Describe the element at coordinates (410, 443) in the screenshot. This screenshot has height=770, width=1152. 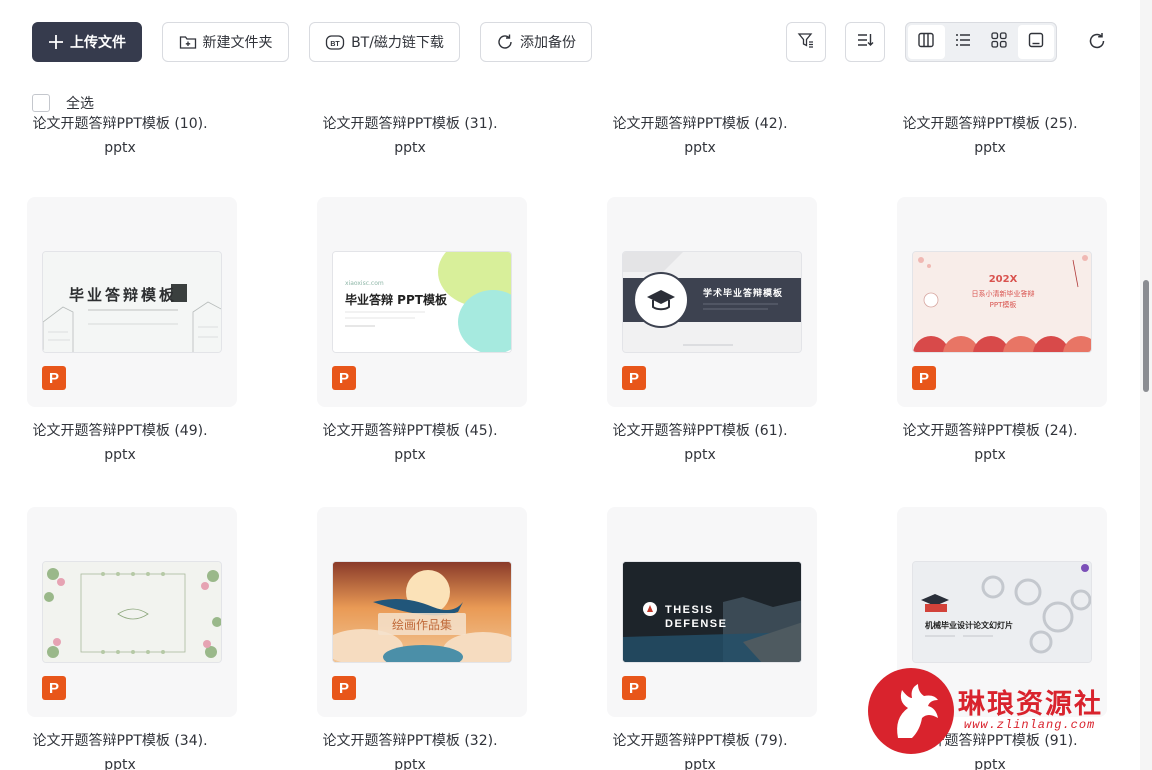
I see `file-name: 论文开题答辩PPT模板 (45). pptx` at that location.